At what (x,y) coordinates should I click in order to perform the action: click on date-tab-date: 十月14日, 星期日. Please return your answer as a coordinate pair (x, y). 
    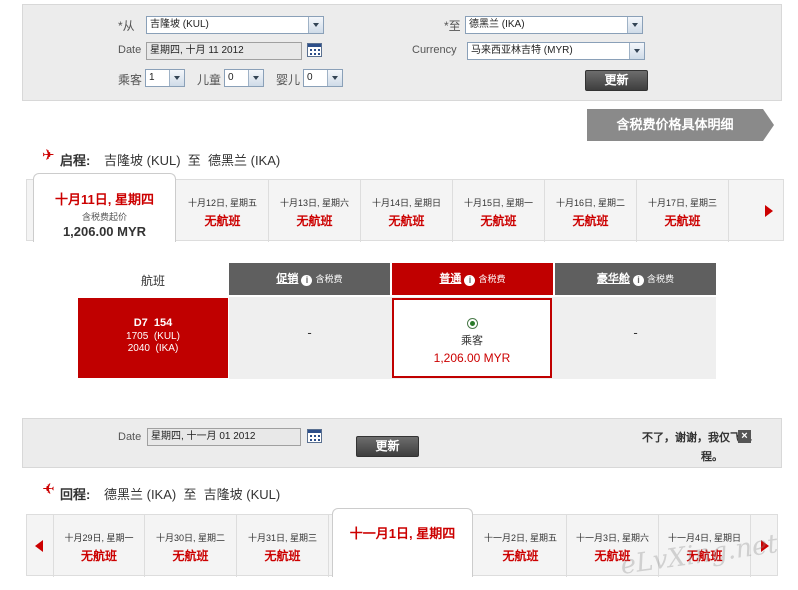
    Looking at the image, I should click on (406, 203).